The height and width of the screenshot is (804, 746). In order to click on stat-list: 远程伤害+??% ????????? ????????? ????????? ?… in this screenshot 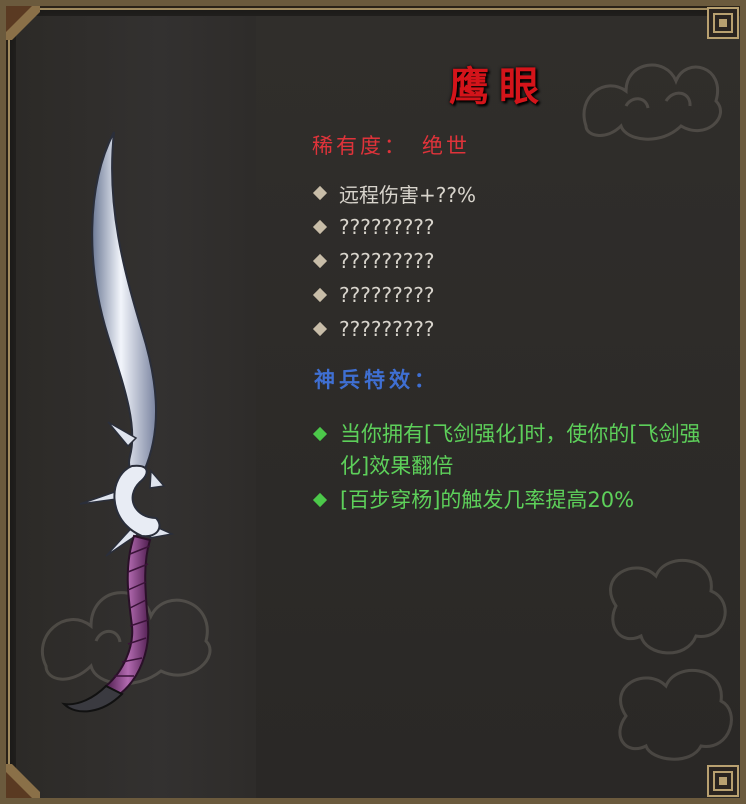, I will do `click(394, 261)`.